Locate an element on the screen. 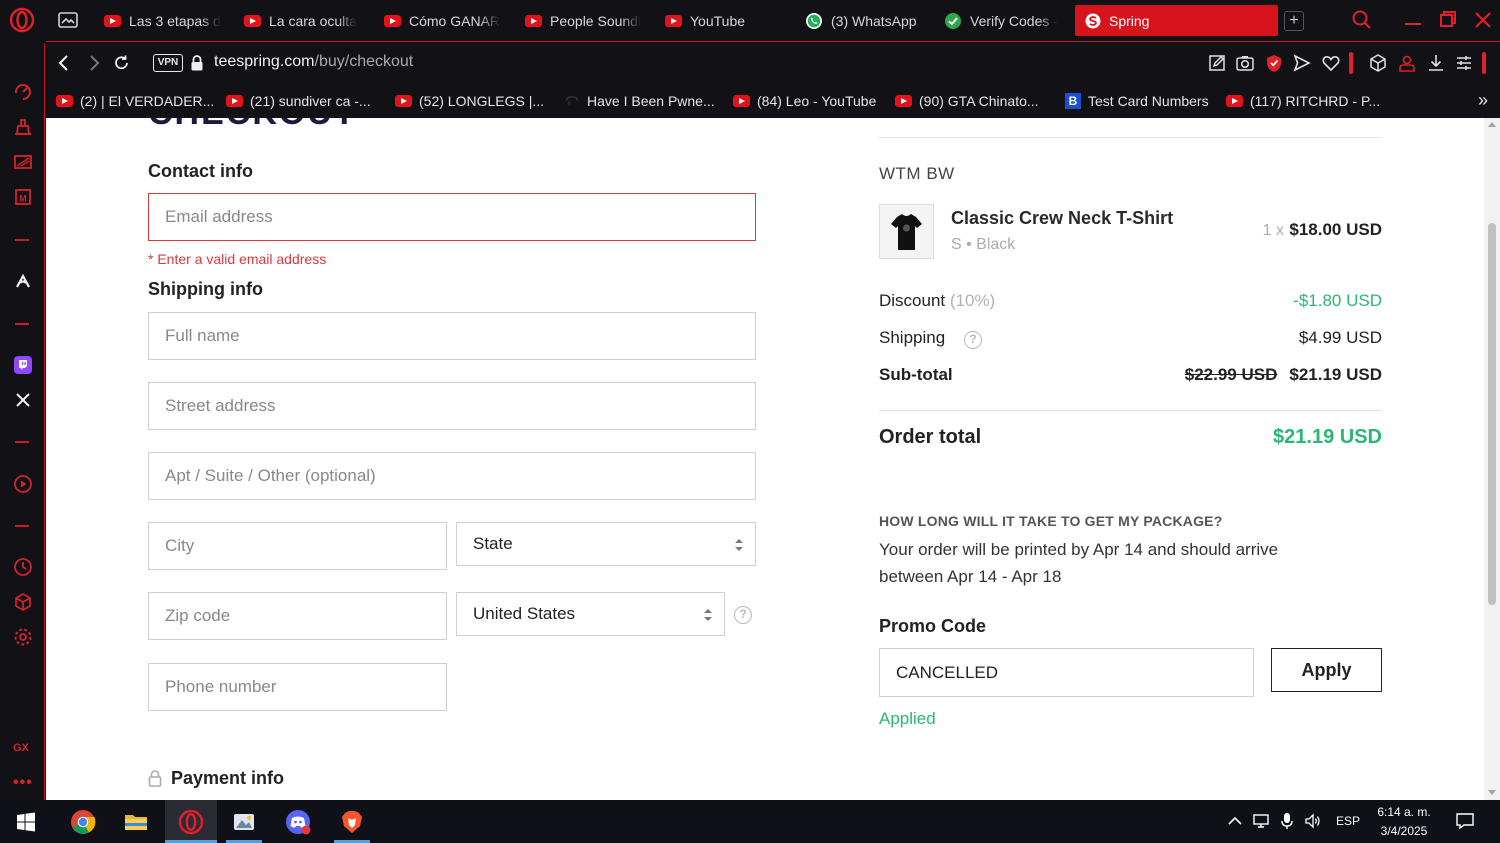 This screenshot has width=1500, height=843. windows-start-icon is located at coordinates (26, 822).